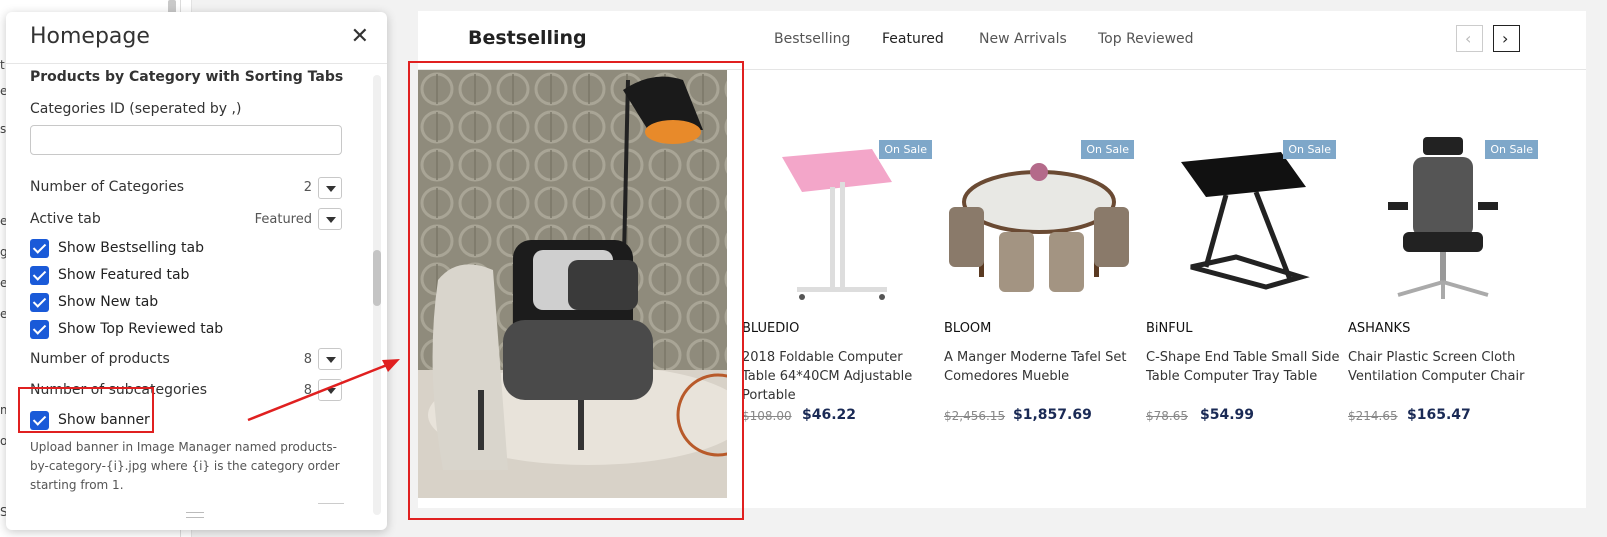  Describe the element at coordinates (124, 275) in the screenshot. I see `checkbox-label: Show Featured tab` at that location.